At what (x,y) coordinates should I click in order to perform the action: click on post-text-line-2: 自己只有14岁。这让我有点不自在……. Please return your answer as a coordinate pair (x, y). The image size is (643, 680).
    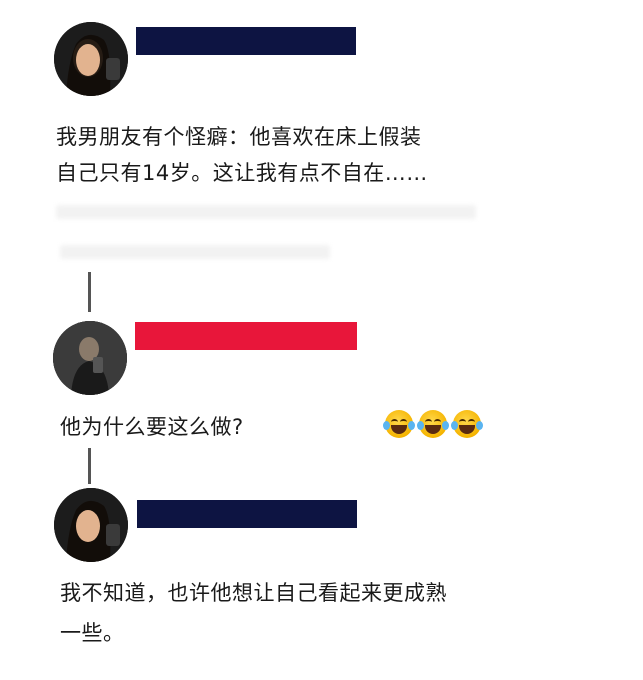
    Looking at the image, I should click on (242, 173).